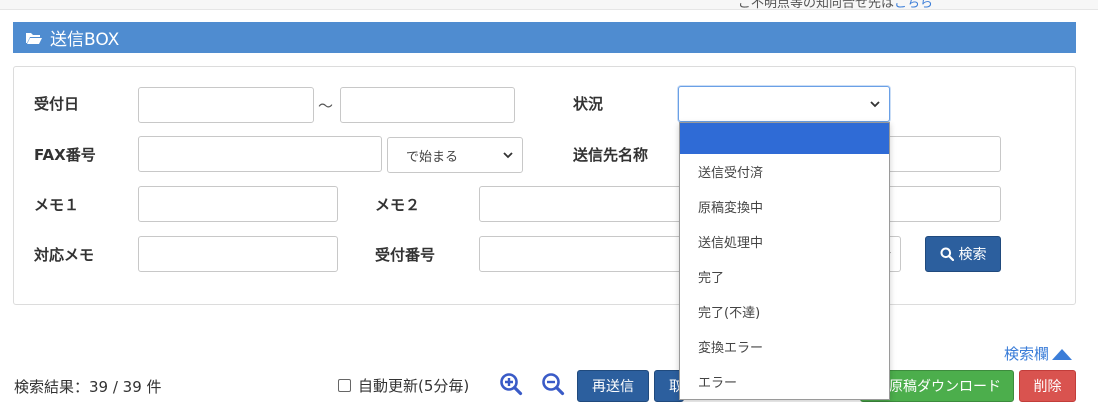  Describe the element at coordinates (1027, 354) in the screenshot. I see `search-area-toggle-label: 検索欄` at that location.